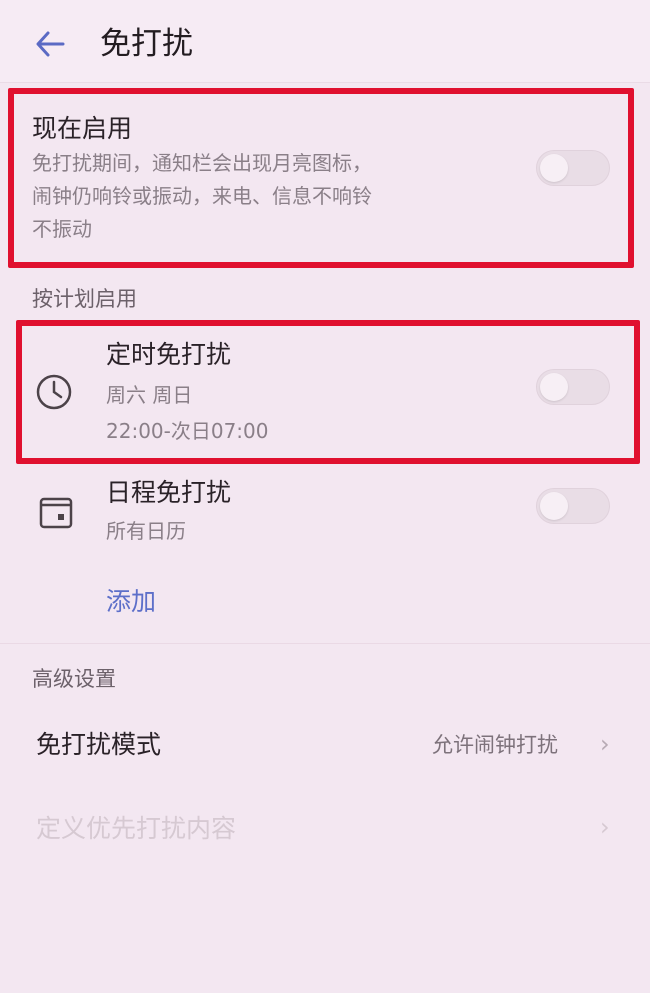 This screenshot has width=650, height=993. Describe the element at coordinates (495, 745) in the screenshot. I see `dnd-mode-value: 允许闹钟打扰` at that location.